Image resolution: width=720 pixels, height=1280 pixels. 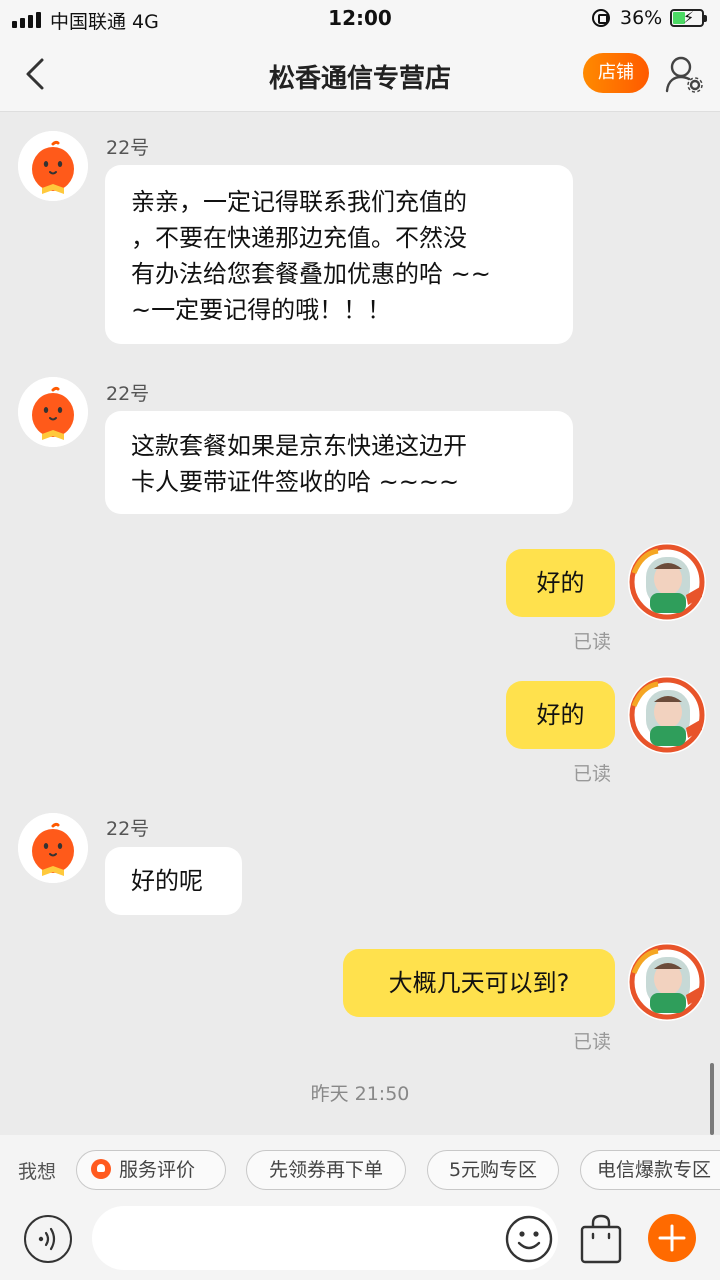 I want to click on shop-button: 店铺, so click(x=616, y=73).